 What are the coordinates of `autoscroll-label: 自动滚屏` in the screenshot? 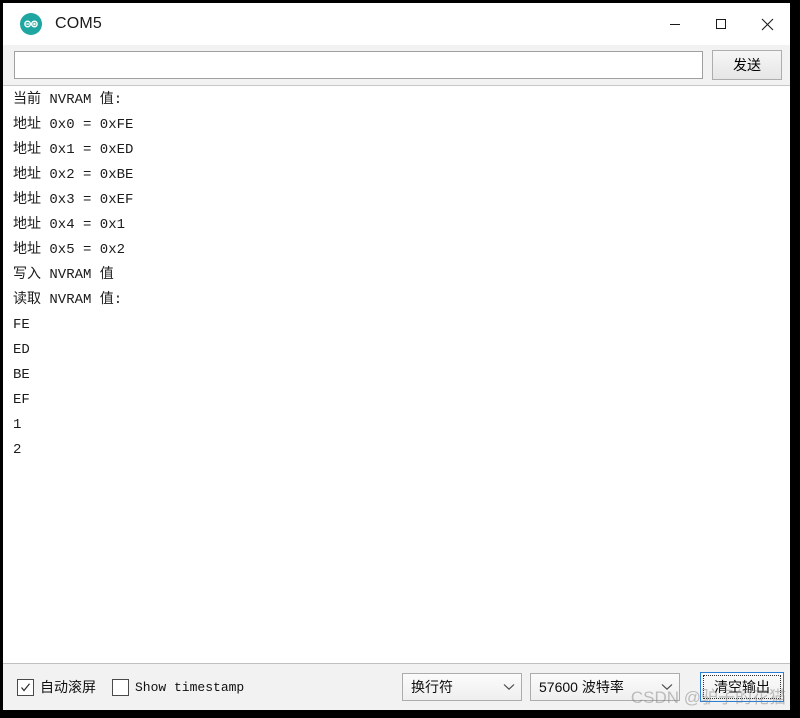 It's located at (68, 687).